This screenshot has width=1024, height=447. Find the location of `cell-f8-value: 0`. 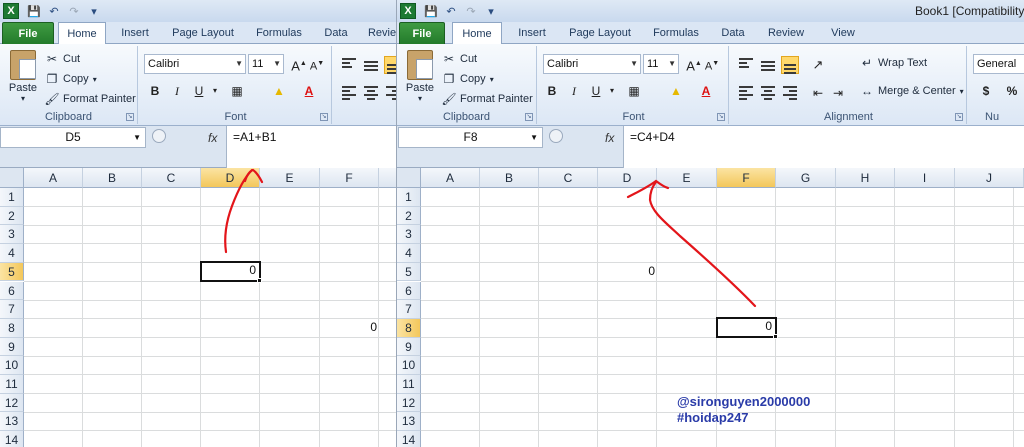

cell-f8-value: 0 is located at coordinates (348, 327).